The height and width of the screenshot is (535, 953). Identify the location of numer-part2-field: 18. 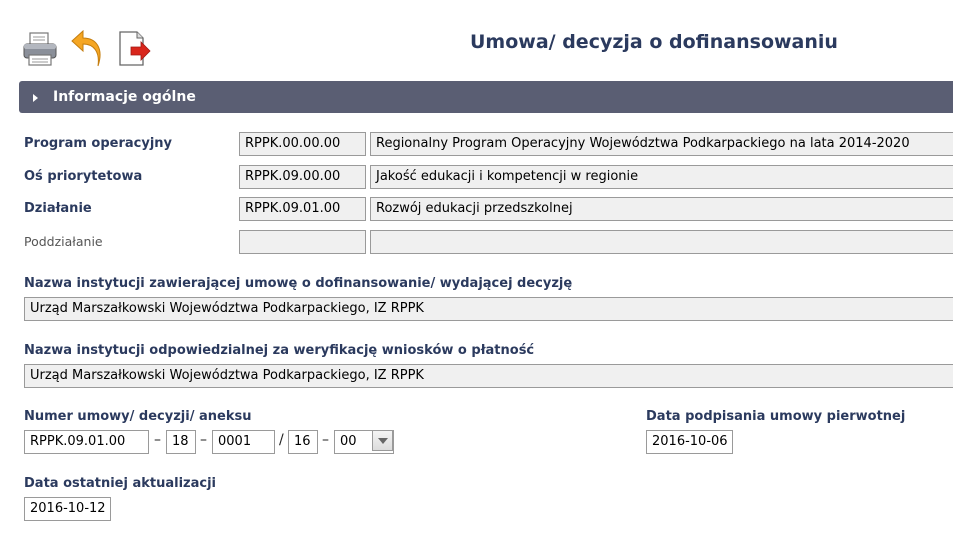
(181, 442).